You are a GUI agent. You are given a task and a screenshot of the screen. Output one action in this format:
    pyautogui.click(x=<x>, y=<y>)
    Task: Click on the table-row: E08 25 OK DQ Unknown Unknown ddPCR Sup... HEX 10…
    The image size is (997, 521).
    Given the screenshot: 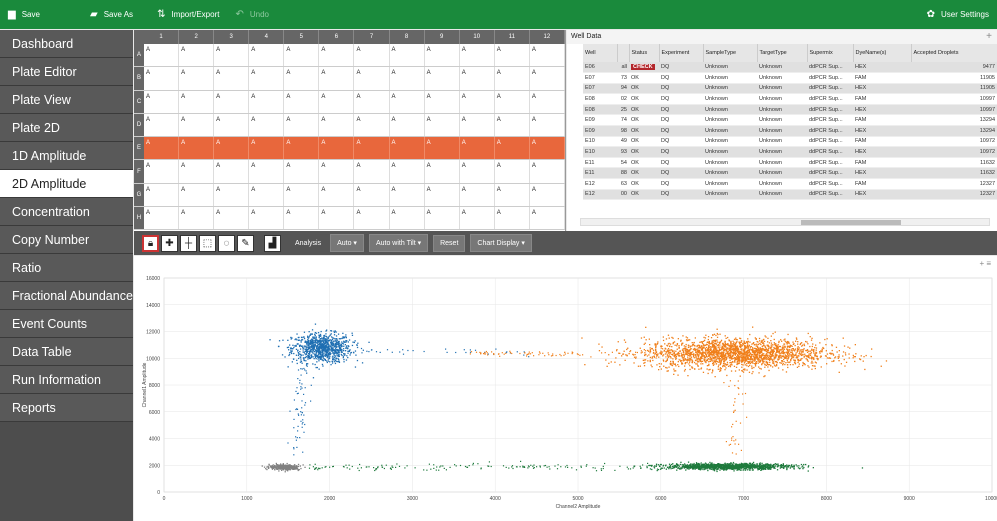 What is the action you would take?
    pyautogui.click(x=790, y=110)
    